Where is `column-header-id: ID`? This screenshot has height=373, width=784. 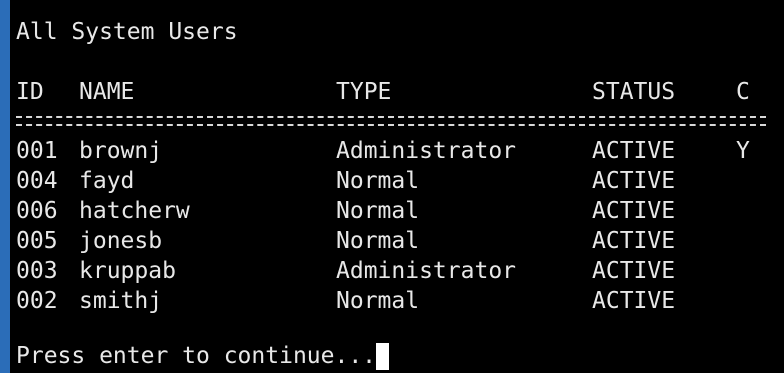 column-header-id: ID is located at coordinates (30, 92).